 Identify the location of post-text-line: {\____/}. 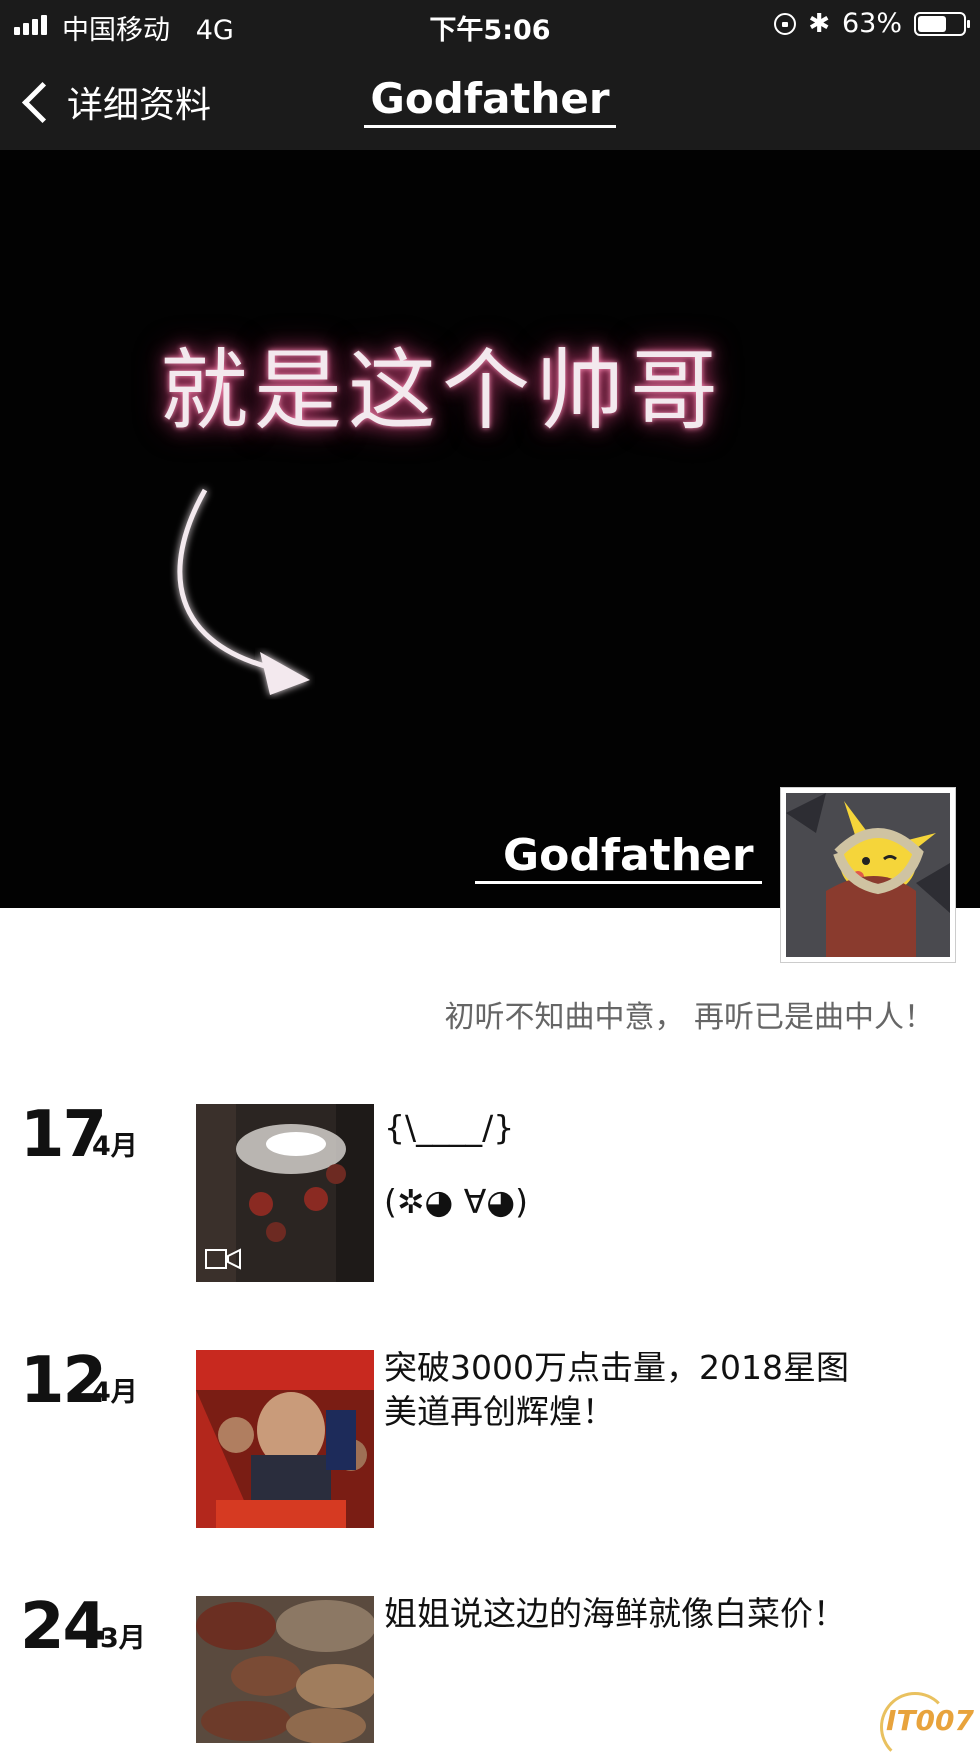
(449, 1127).